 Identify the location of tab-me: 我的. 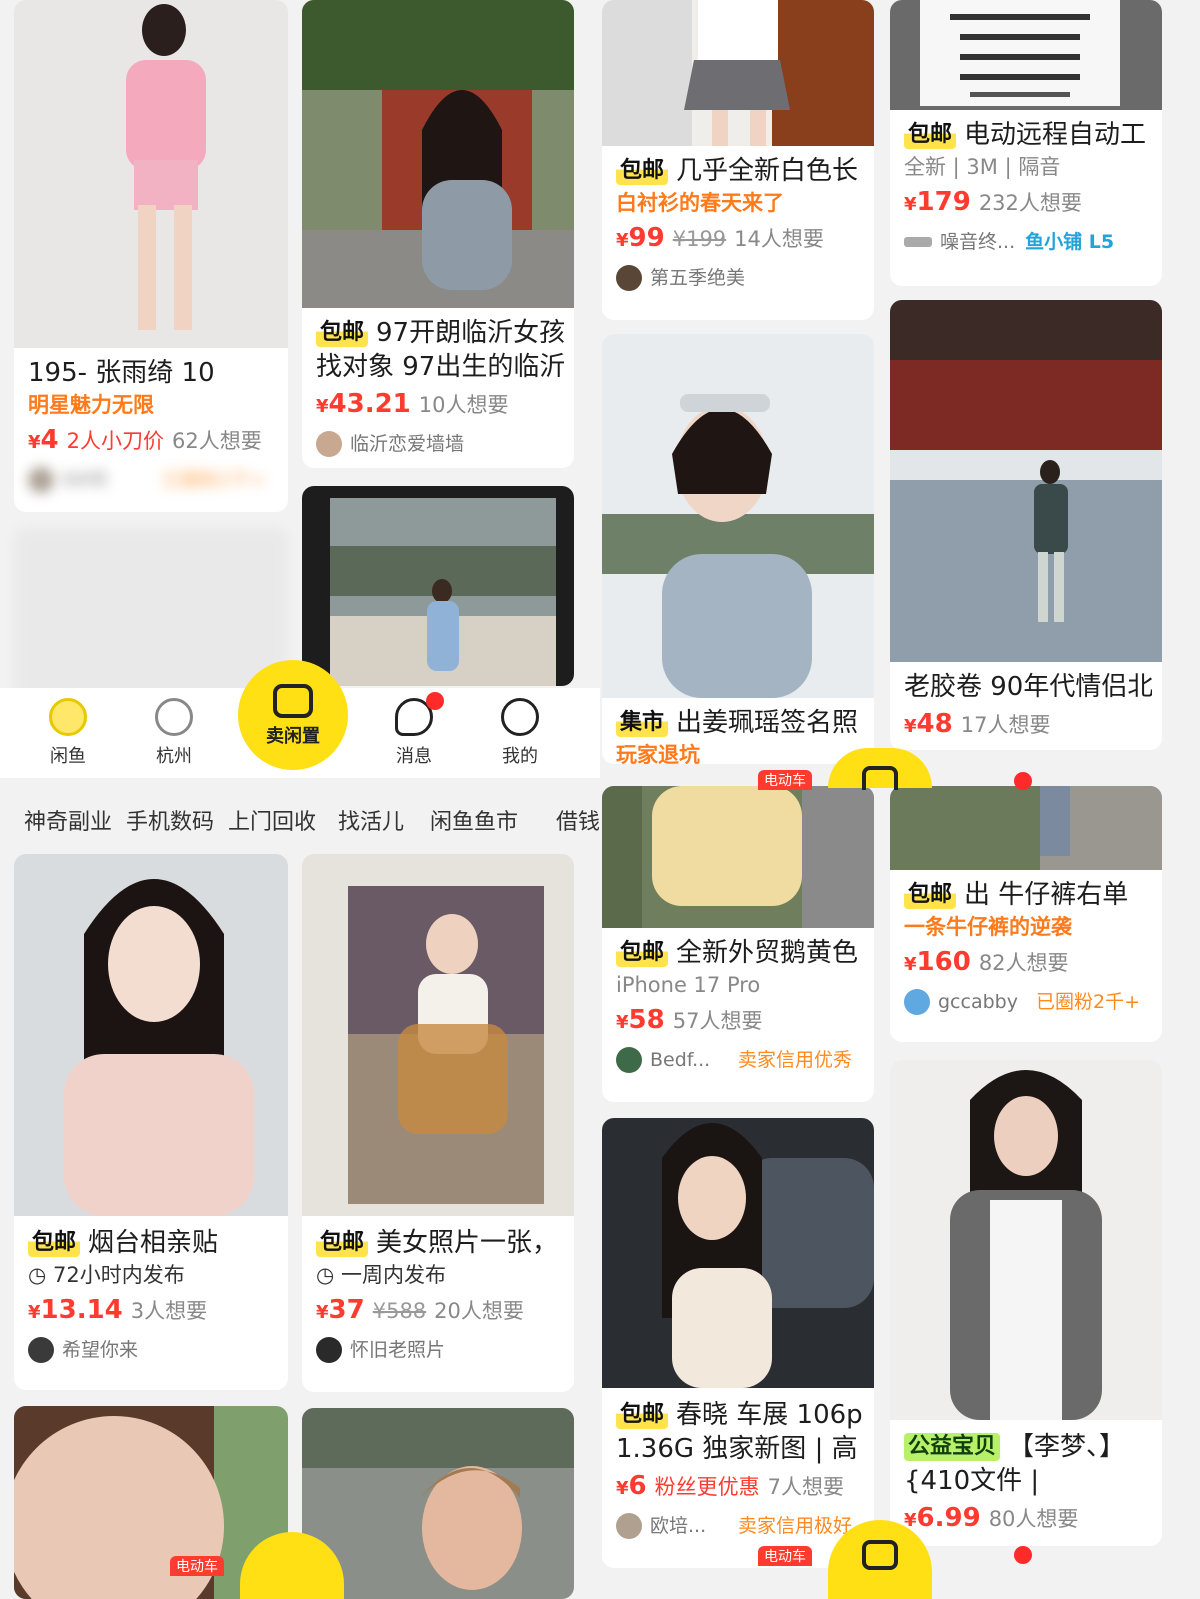
(520, 733).